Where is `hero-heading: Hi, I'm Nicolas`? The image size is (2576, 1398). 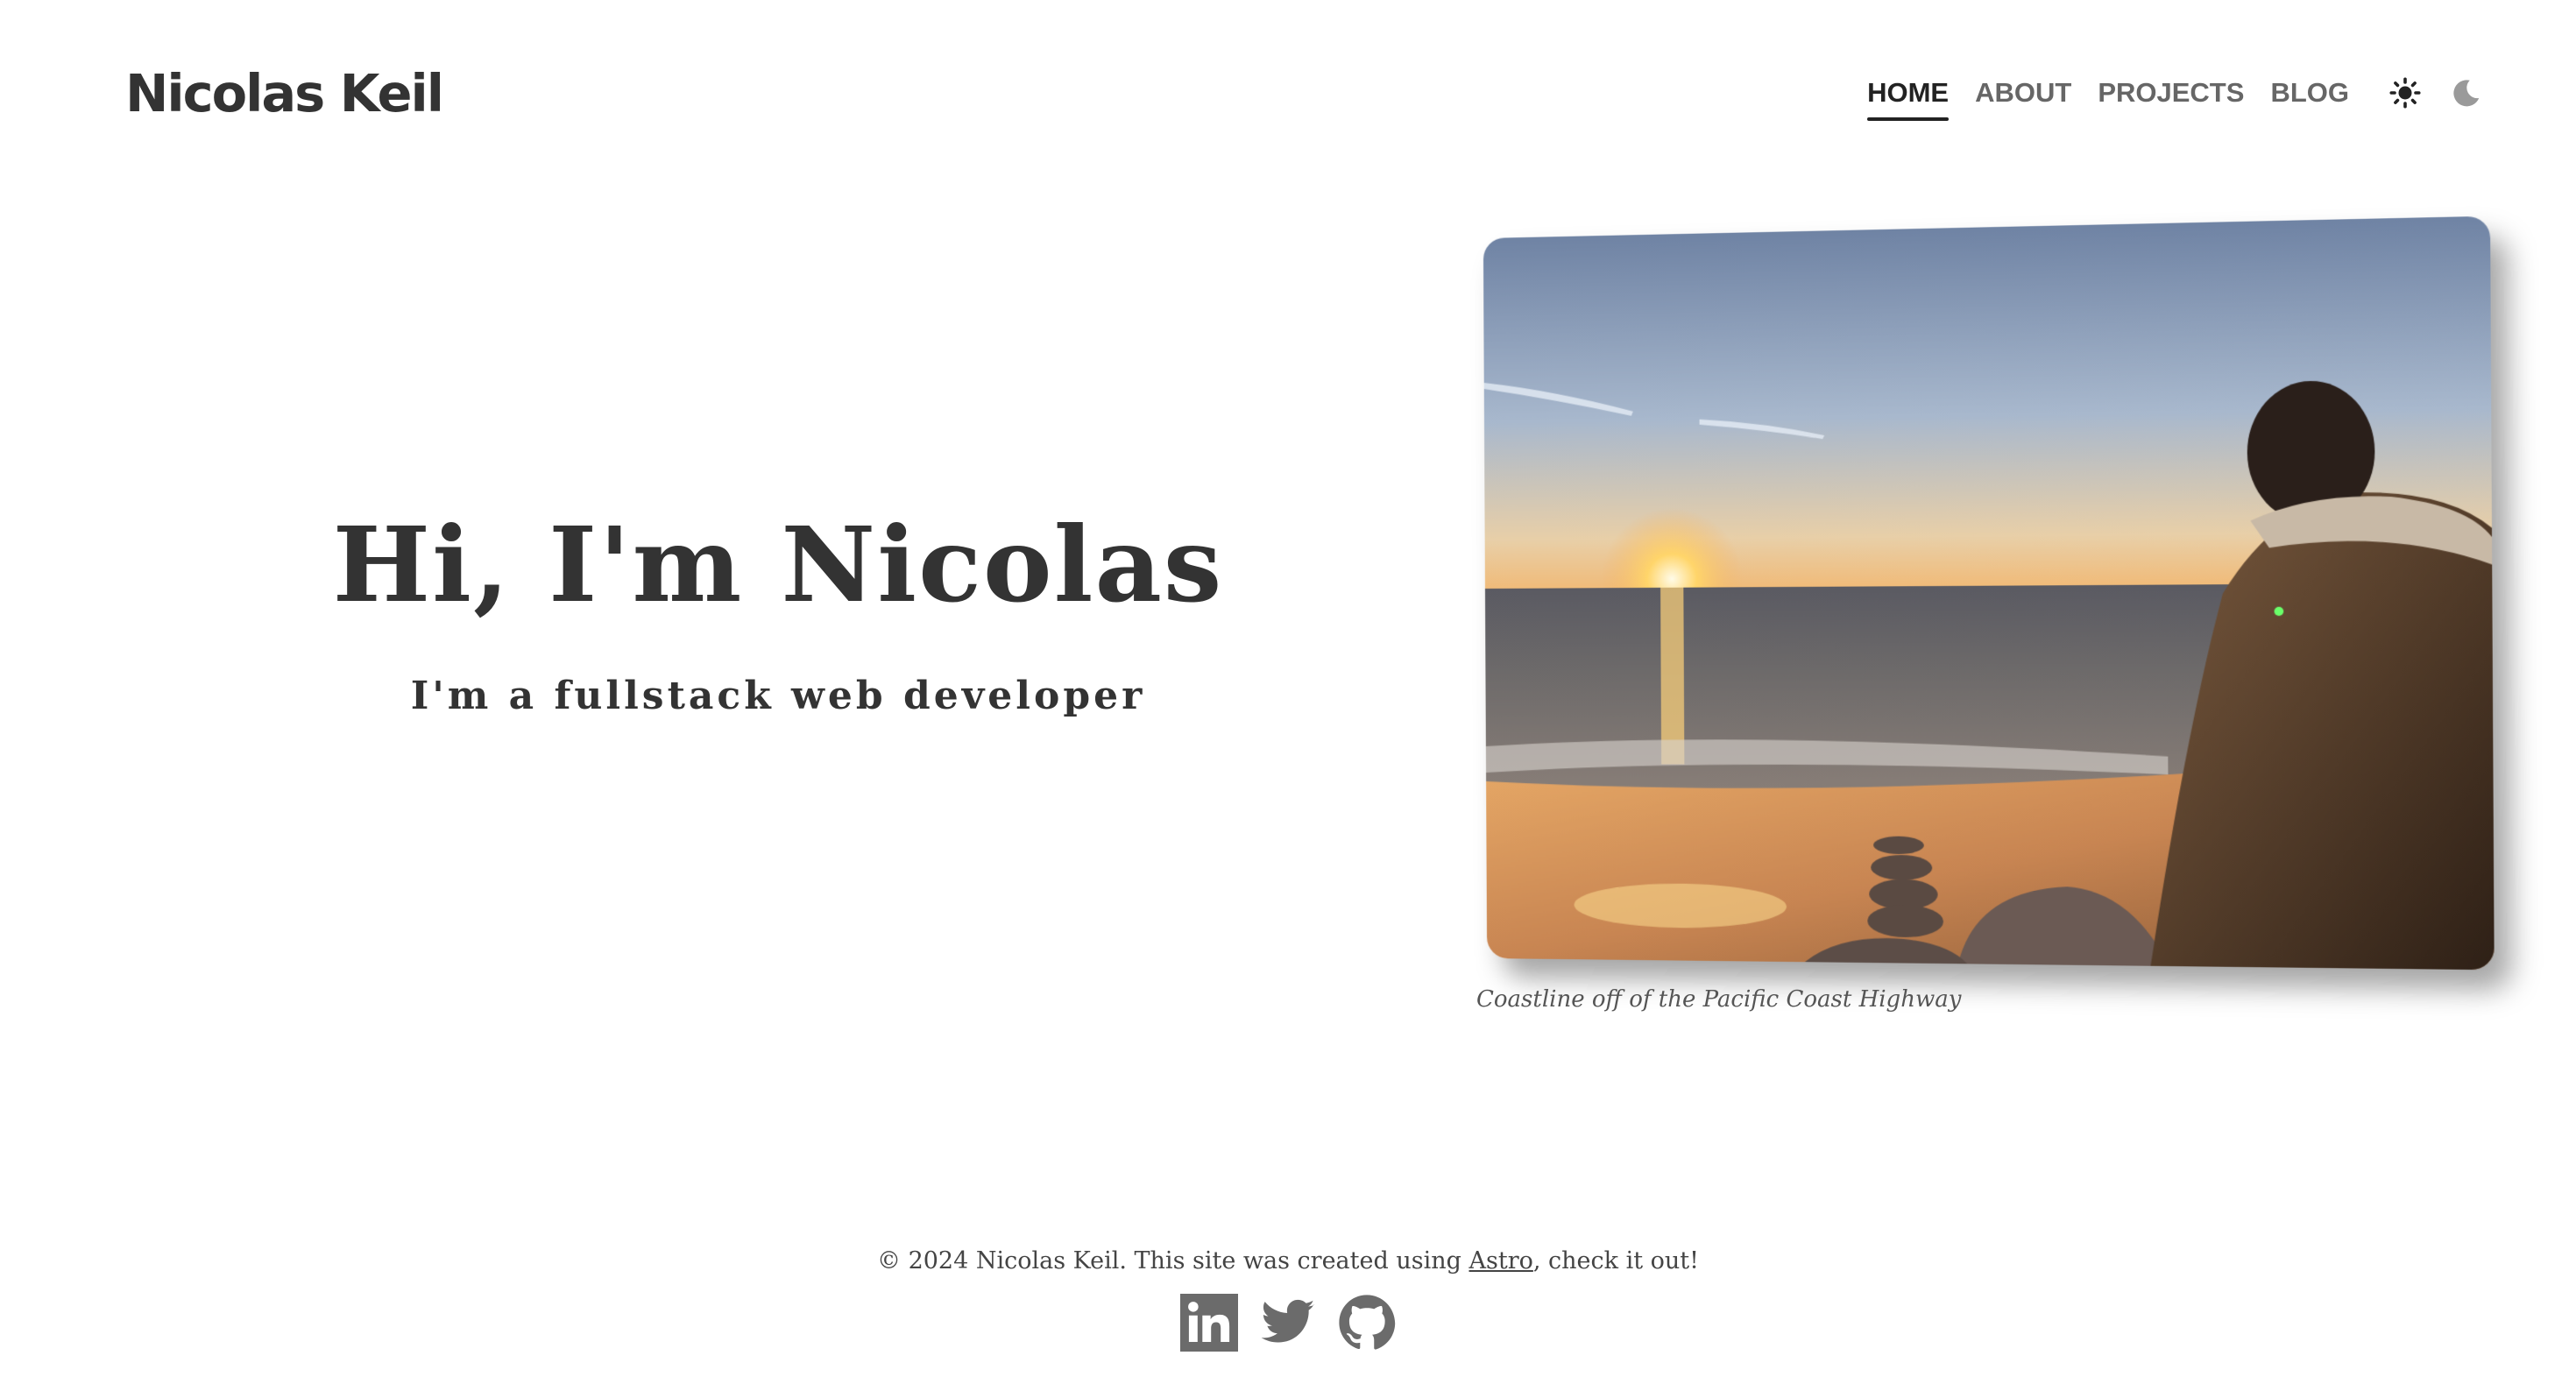
hero-heading: Hi, I'm Nicolas is located at coordinates (778, 564).